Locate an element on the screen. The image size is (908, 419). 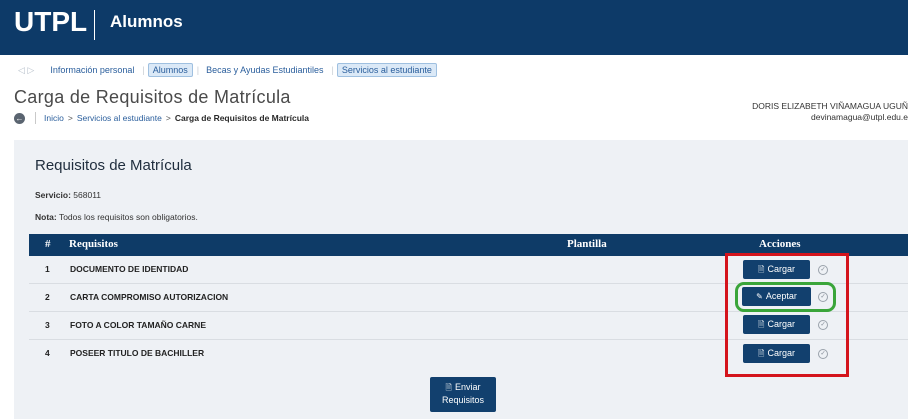
logo-divider is located at coordinates (94, 25).